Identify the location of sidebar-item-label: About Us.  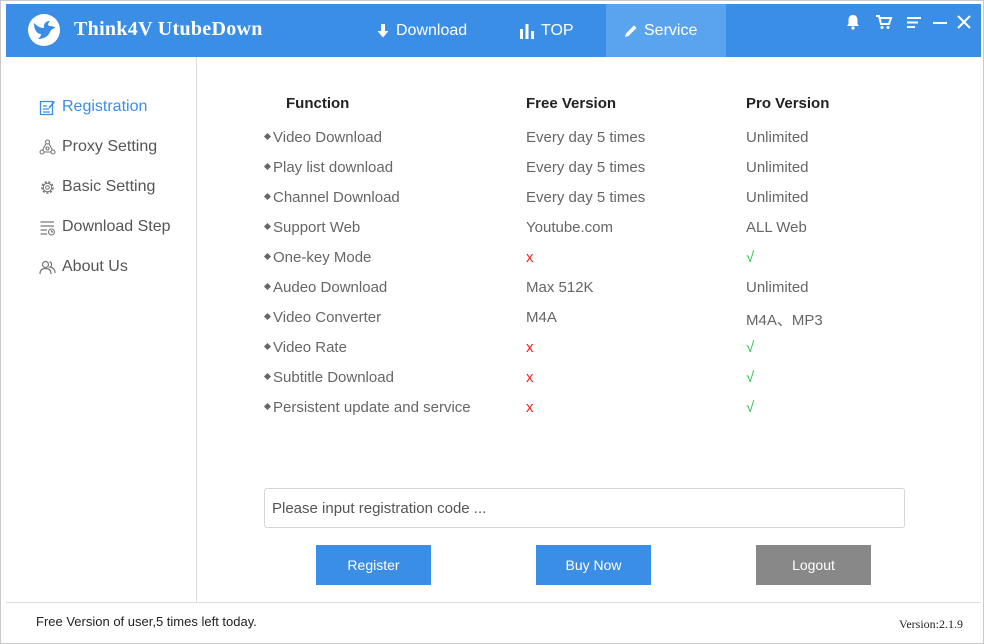
(95, 266).